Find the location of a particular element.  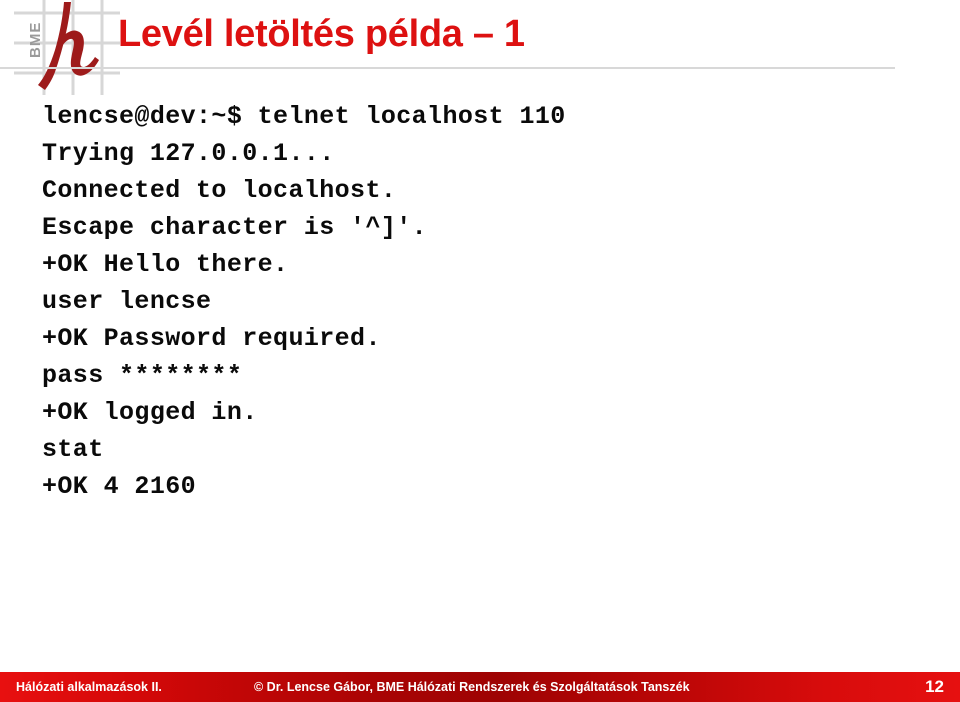

terminal-line: +OK Hello there. is located at coordinates (165, 264).